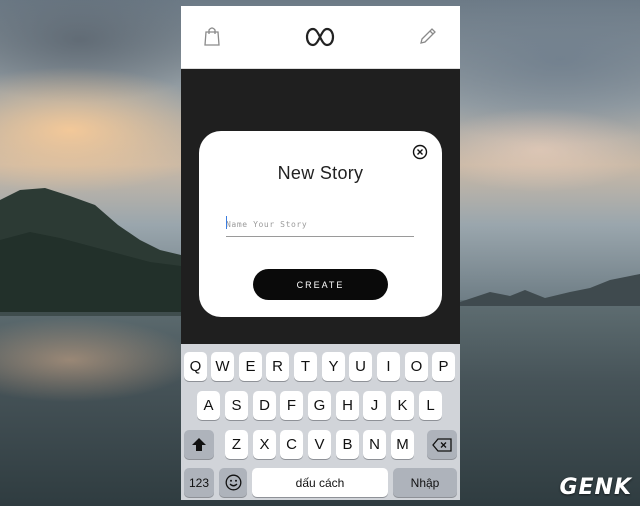 The image size is (640, 506). I want to click on key-r: R, so click(277, 366).